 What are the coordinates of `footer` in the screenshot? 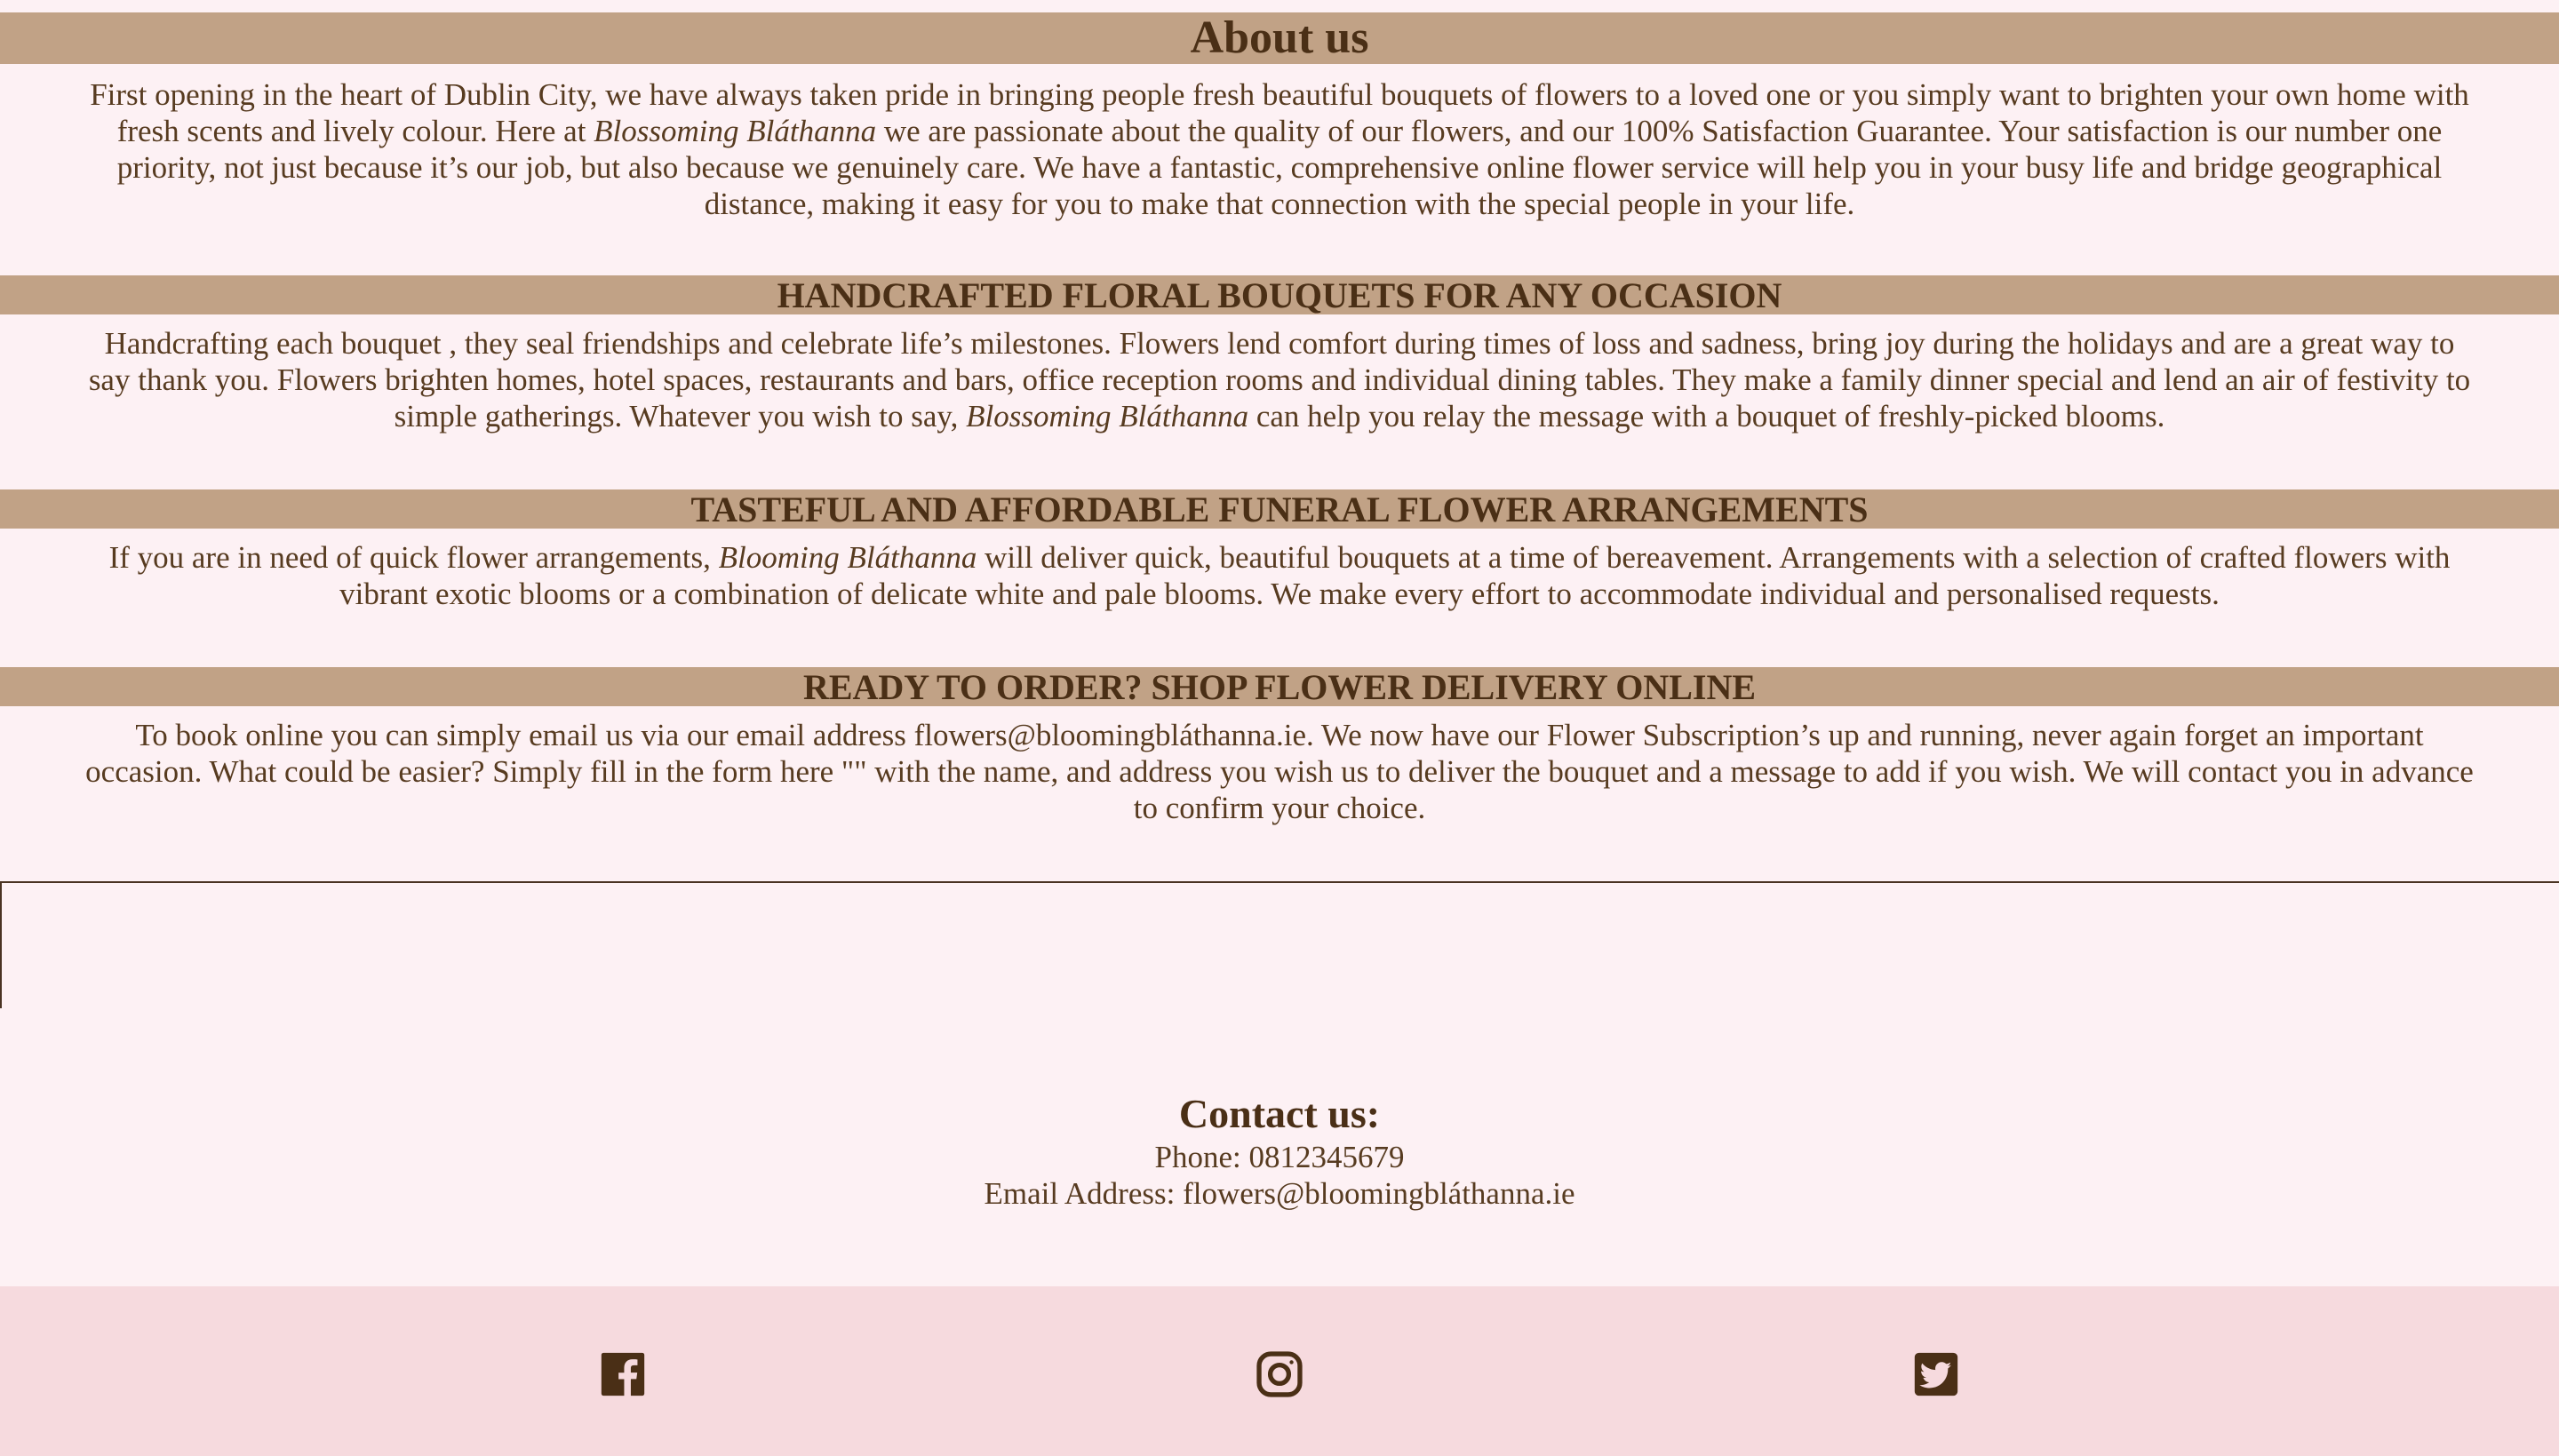 It's located at (1279, 1371).